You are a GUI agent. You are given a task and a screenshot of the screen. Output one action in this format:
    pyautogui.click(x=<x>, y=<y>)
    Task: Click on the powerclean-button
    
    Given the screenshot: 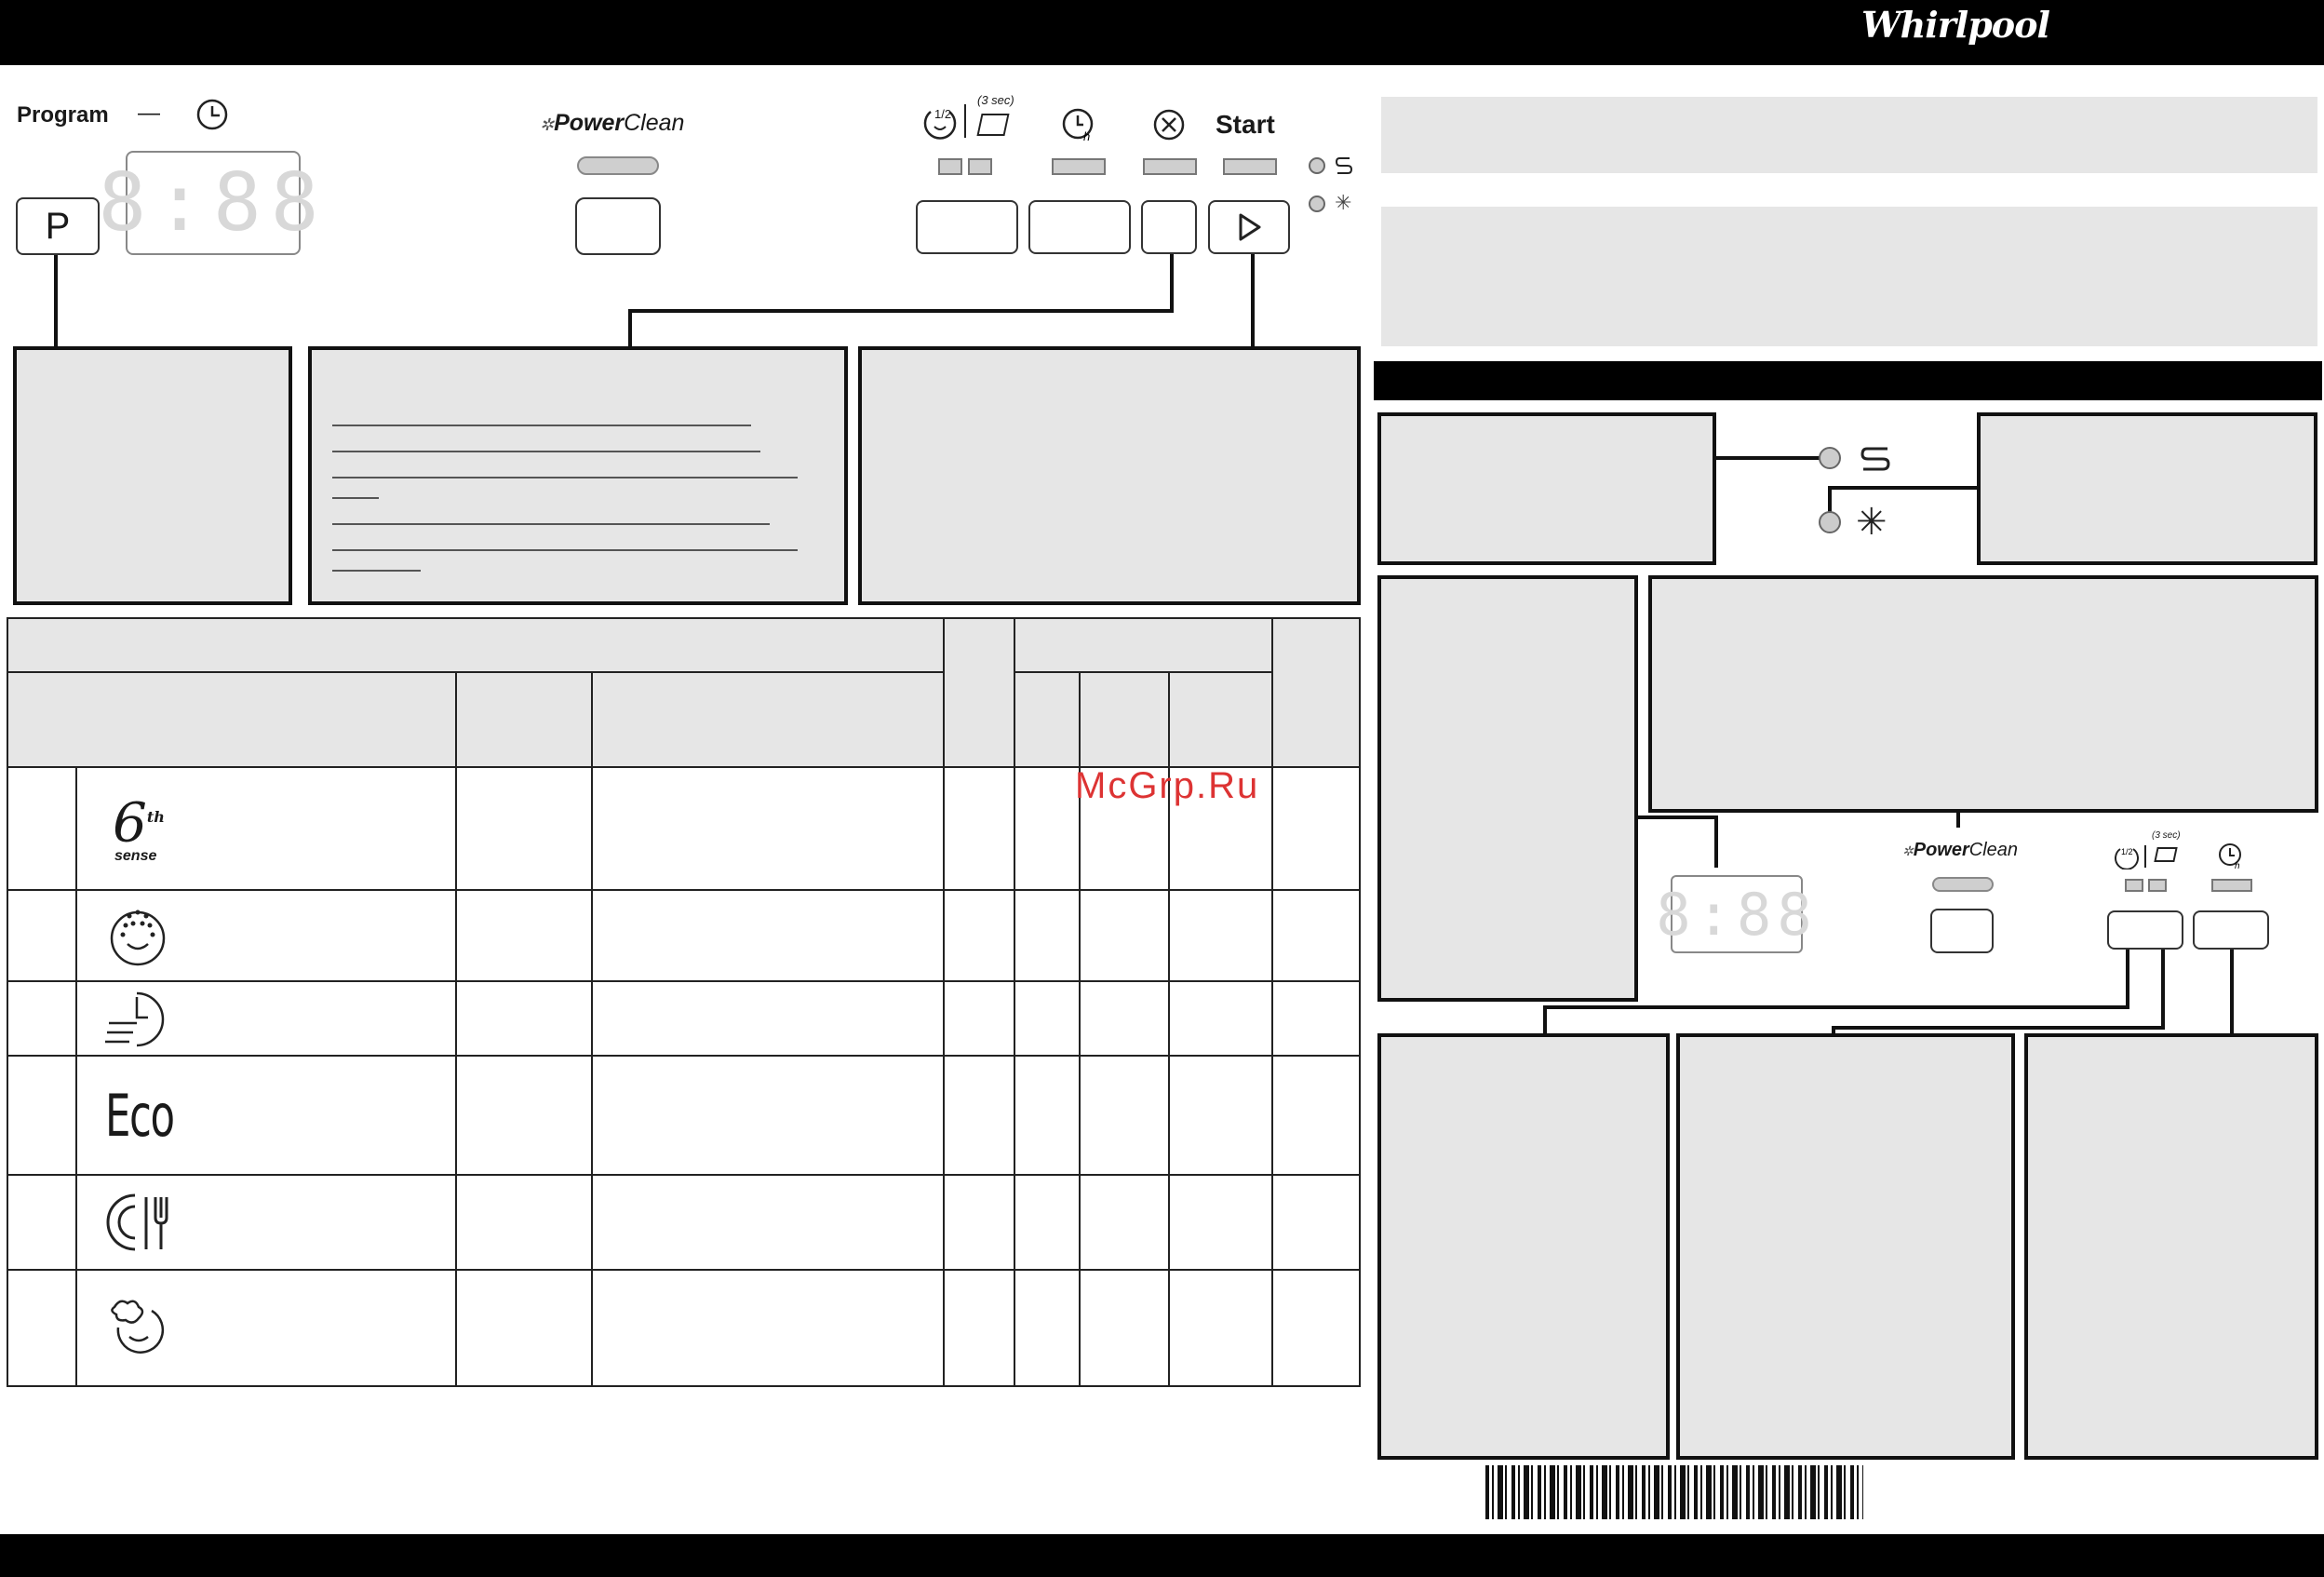 What is the action you would take?
    pyautogui.click(x=618, y=226)
    